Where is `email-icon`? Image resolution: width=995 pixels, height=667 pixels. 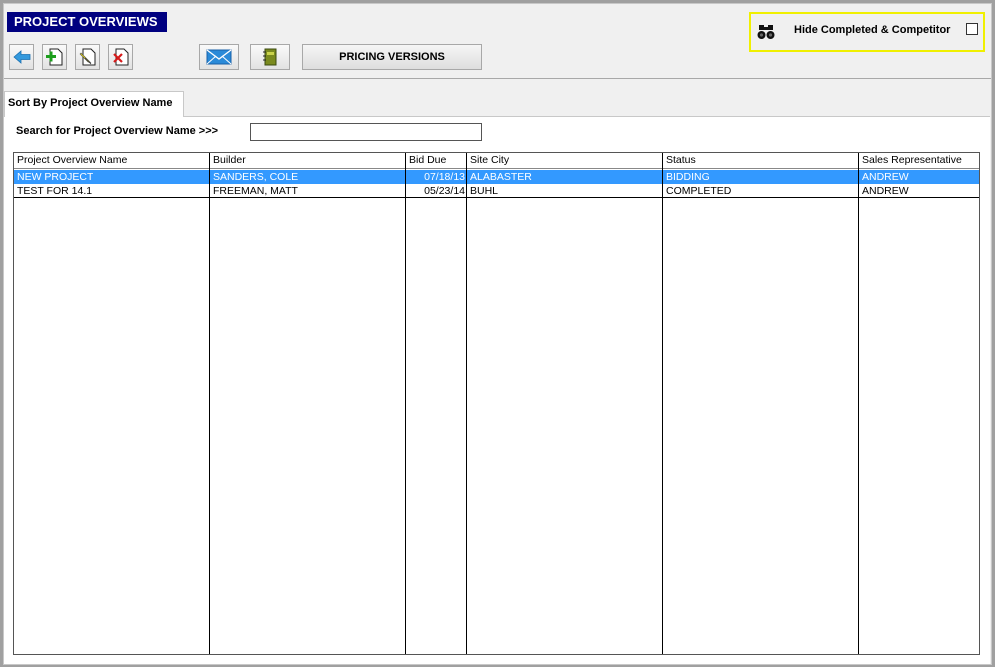 email-icon is located at coordinates (219, 57).